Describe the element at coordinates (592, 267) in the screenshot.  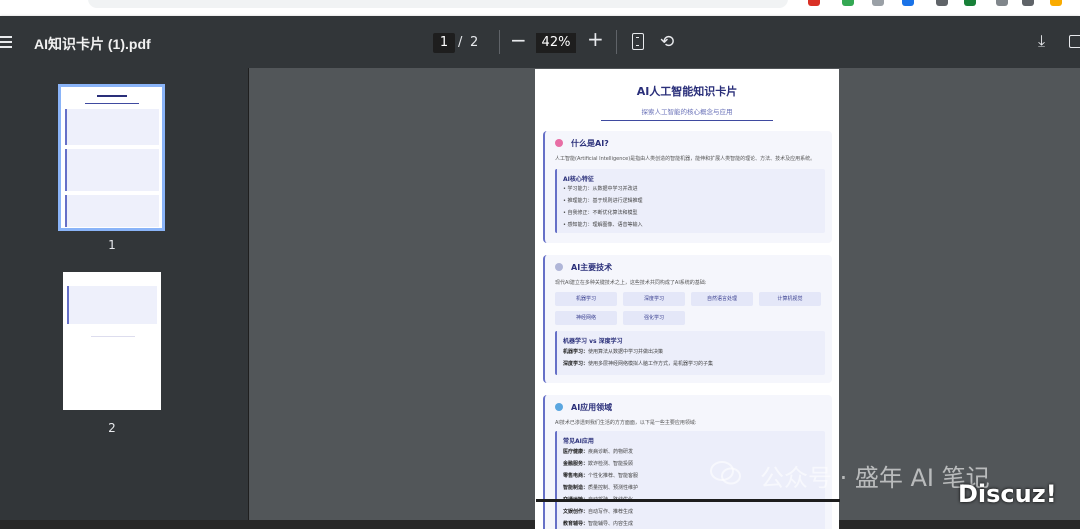
I see `section-heading: AI主要技术` at that location.